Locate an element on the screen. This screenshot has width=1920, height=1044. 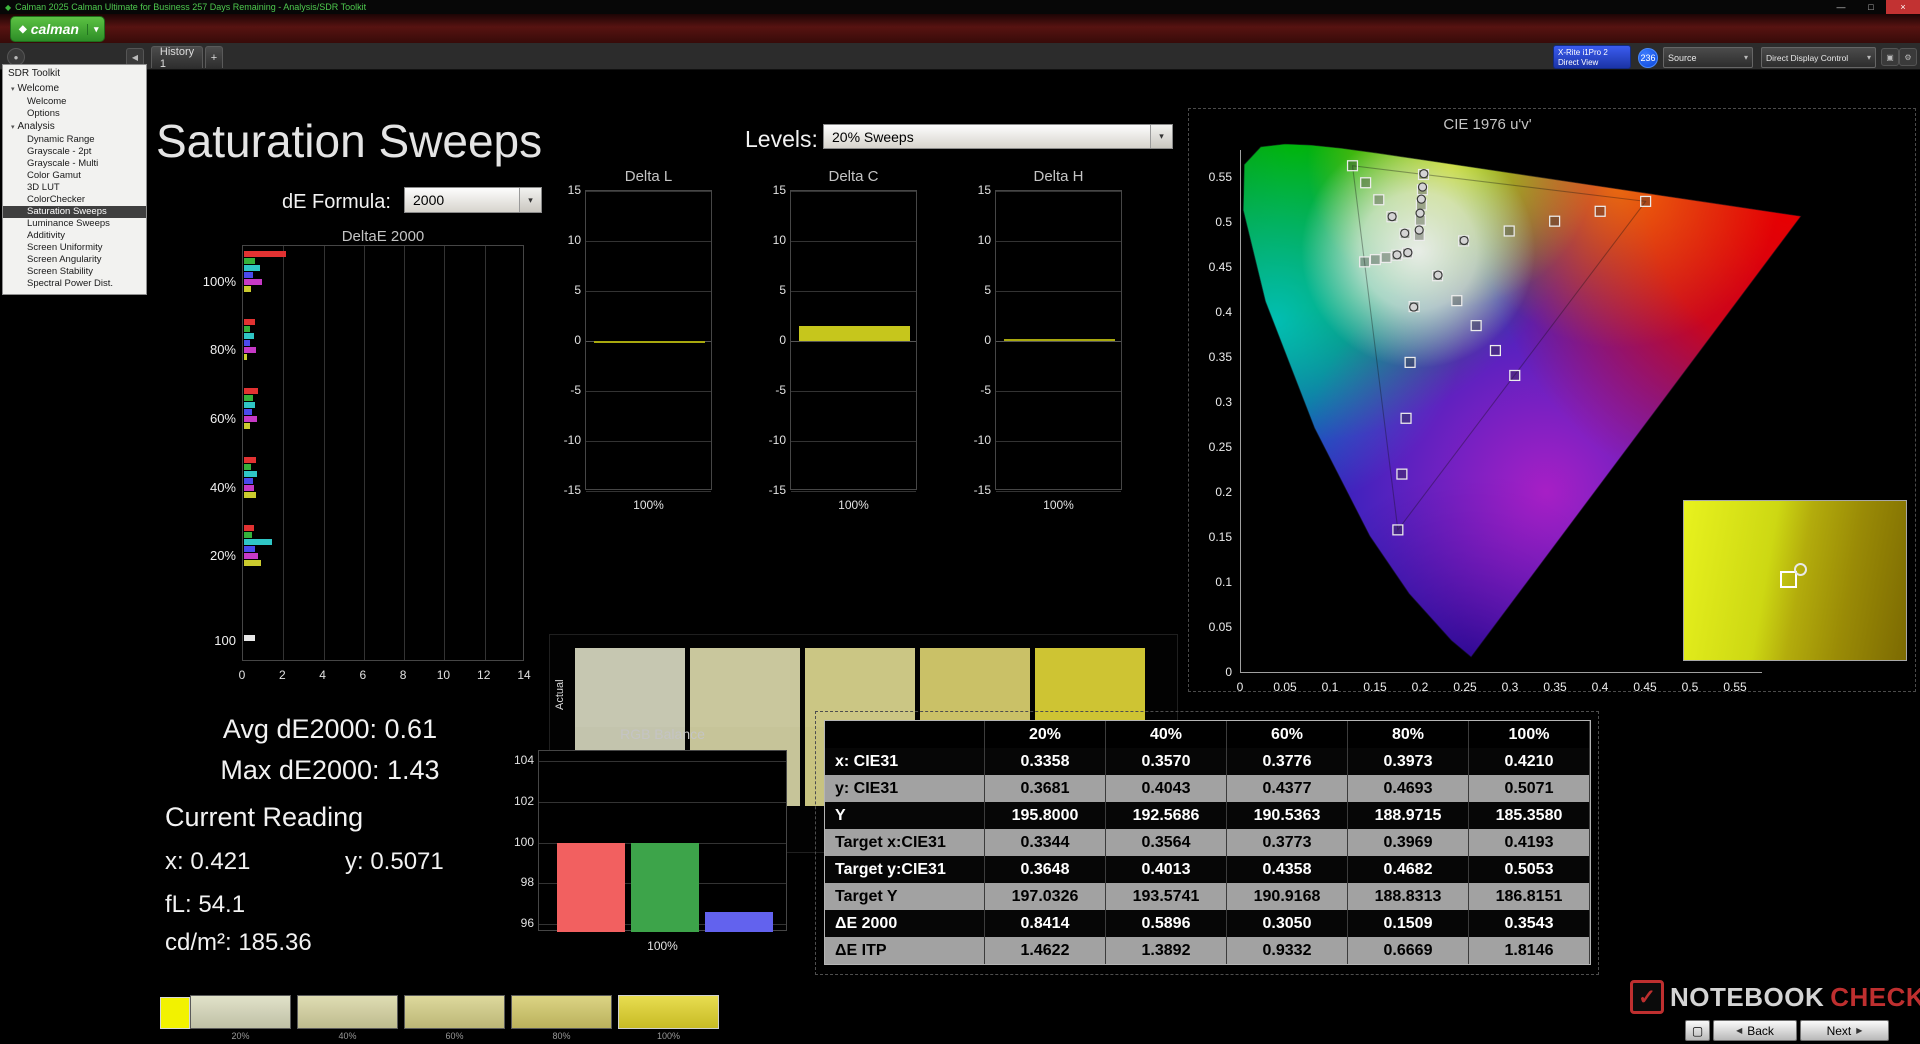
gear-icon: ⚙ is located at coordinates (1908, 57).